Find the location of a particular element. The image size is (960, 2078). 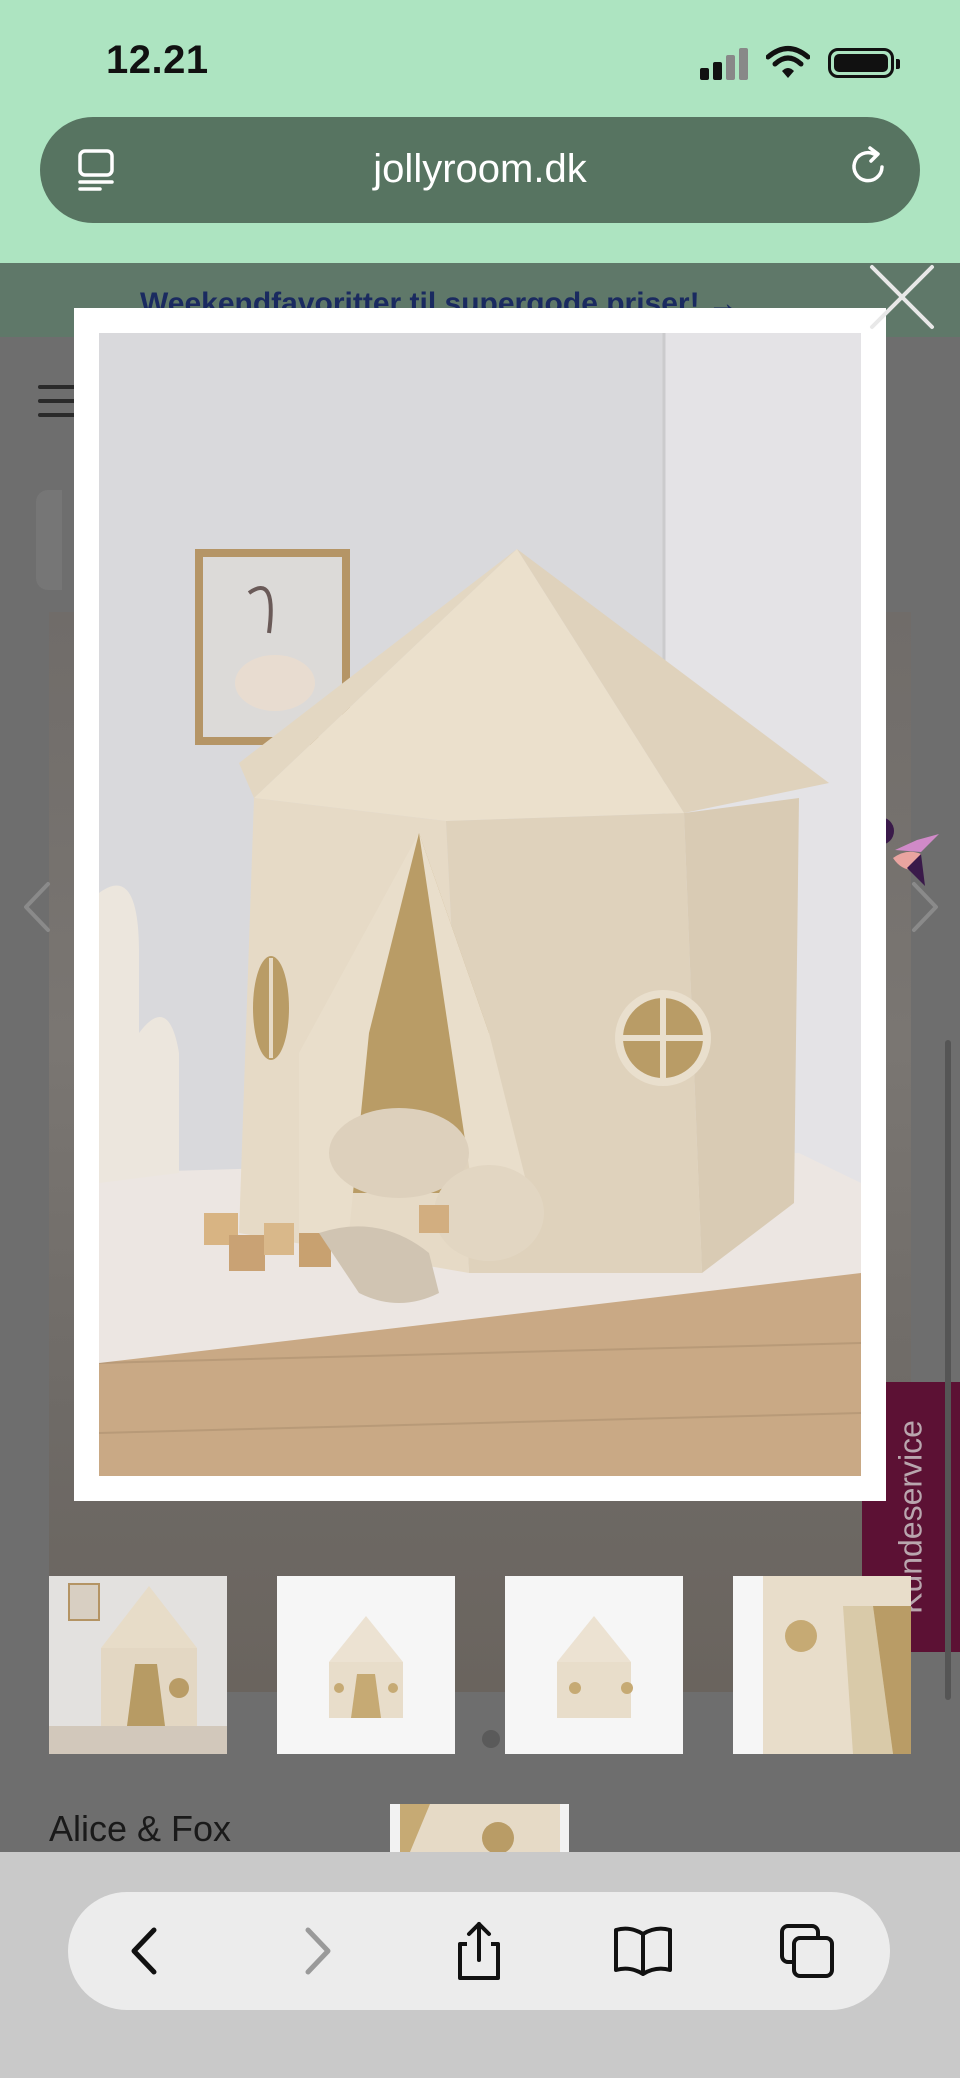

toolbar-pill is located at coordinates (479, 1951).